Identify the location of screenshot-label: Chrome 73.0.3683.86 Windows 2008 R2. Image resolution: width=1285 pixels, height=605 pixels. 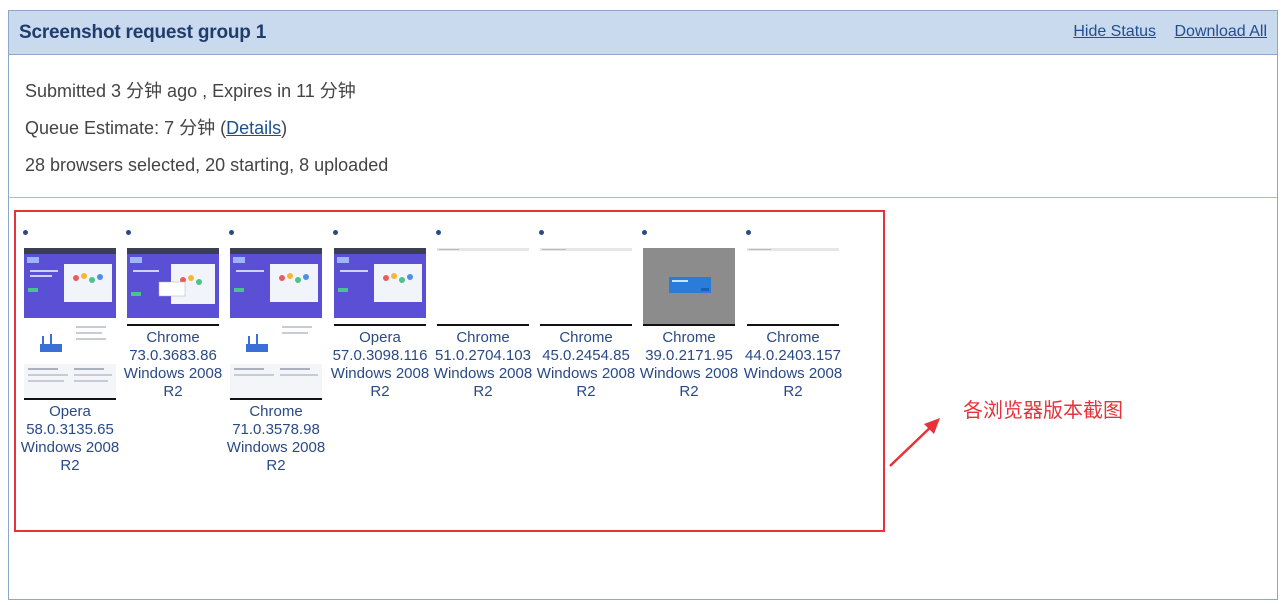
(173, 365).